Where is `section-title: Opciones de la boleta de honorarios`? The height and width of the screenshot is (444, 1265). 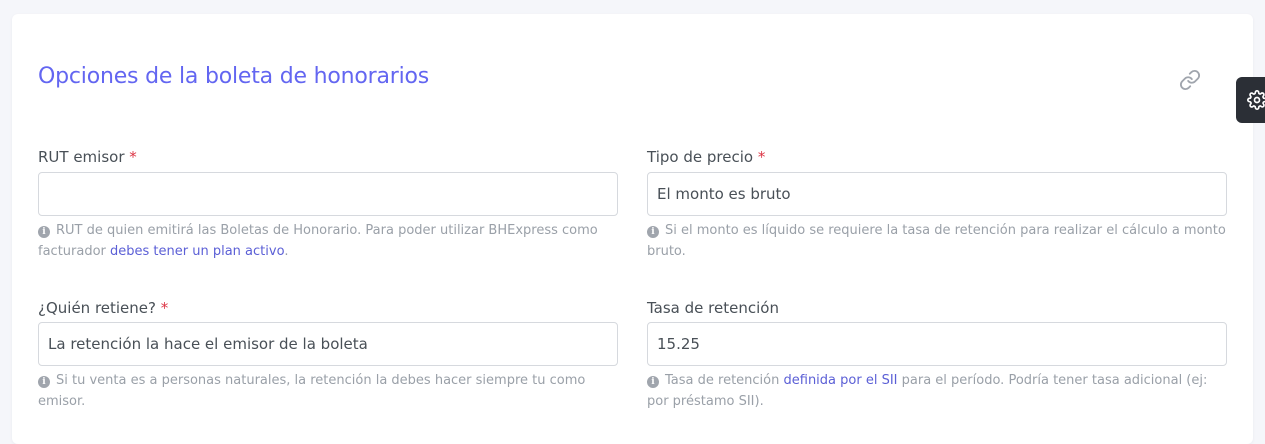 section-title: Opciones de la boleta de honorarios is located at coordinates (234, 76).